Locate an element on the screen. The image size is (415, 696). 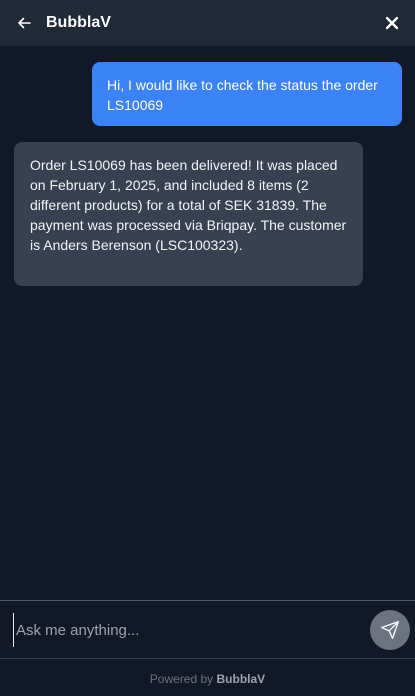
message-composer is located at coordinates (207, 629).